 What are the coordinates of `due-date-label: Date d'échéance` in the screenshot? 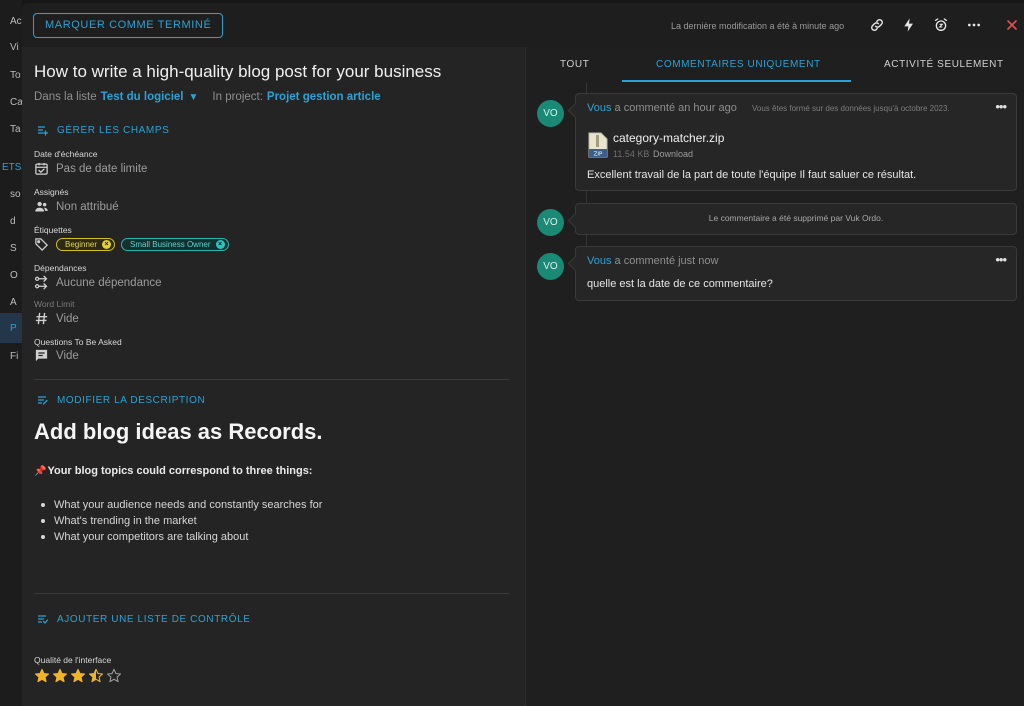 It's located at (66, 154).